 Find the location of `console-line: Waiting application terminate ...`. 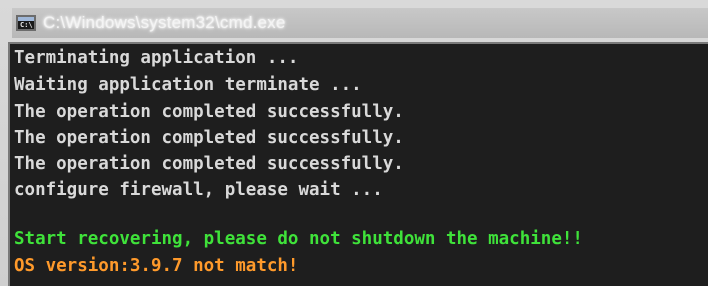

console-line: Waiting application terminate ... is located at coordinates (188, 85).